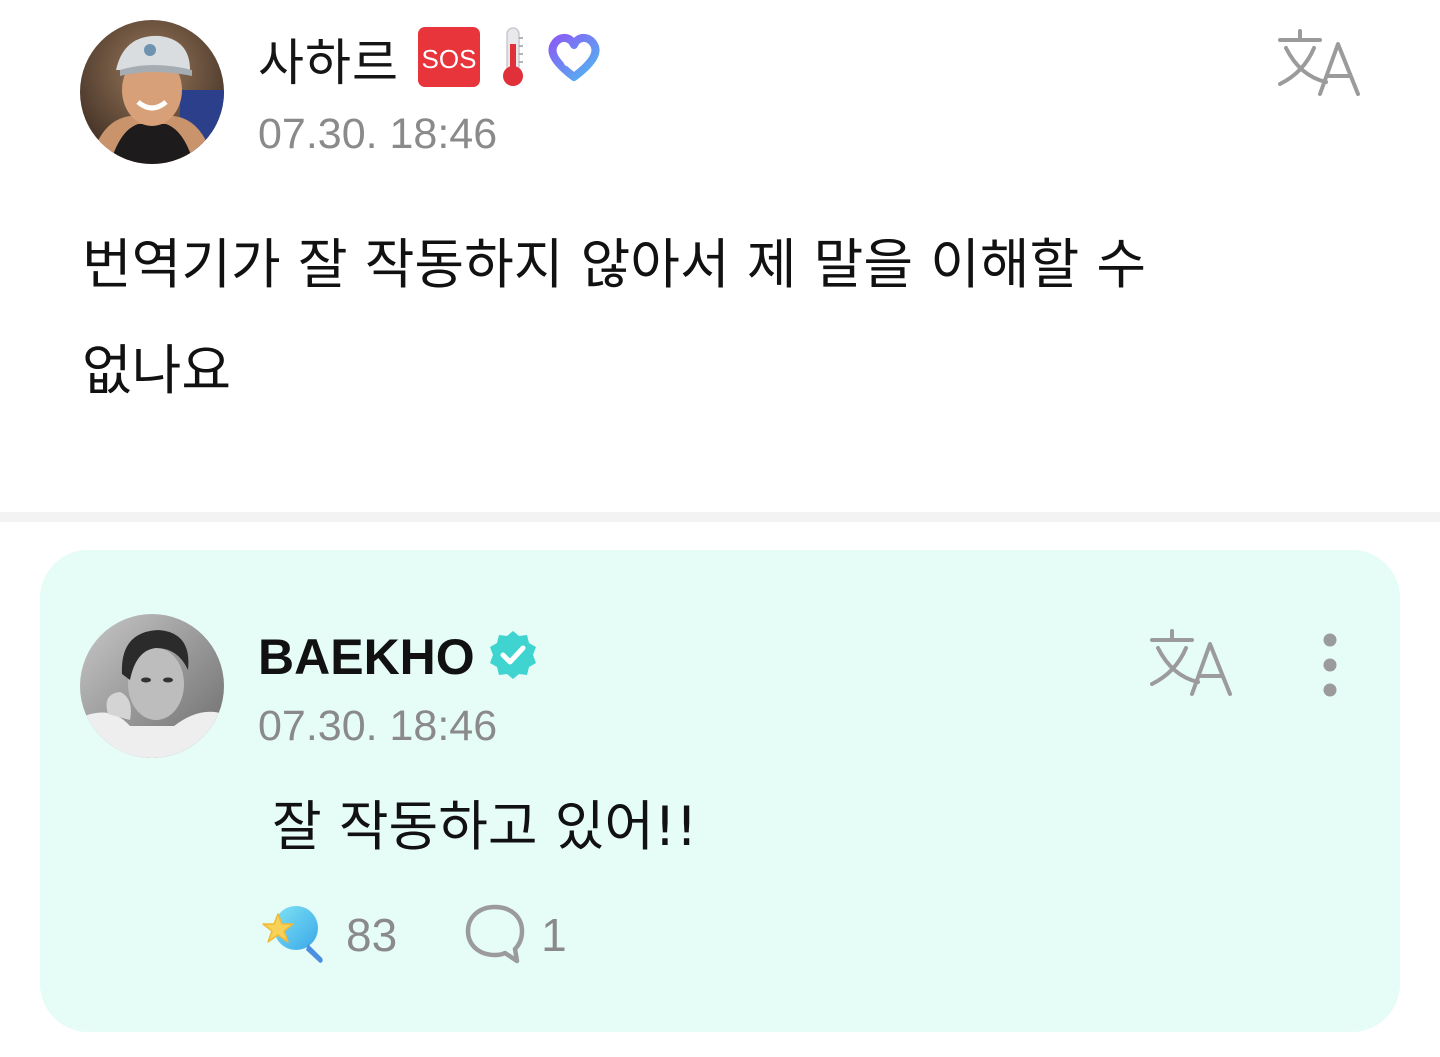 The image size is (1440, 1057). Describe the element at coordinates (293, 935) in the screenshot. I see `star-wand-icon` at that location.